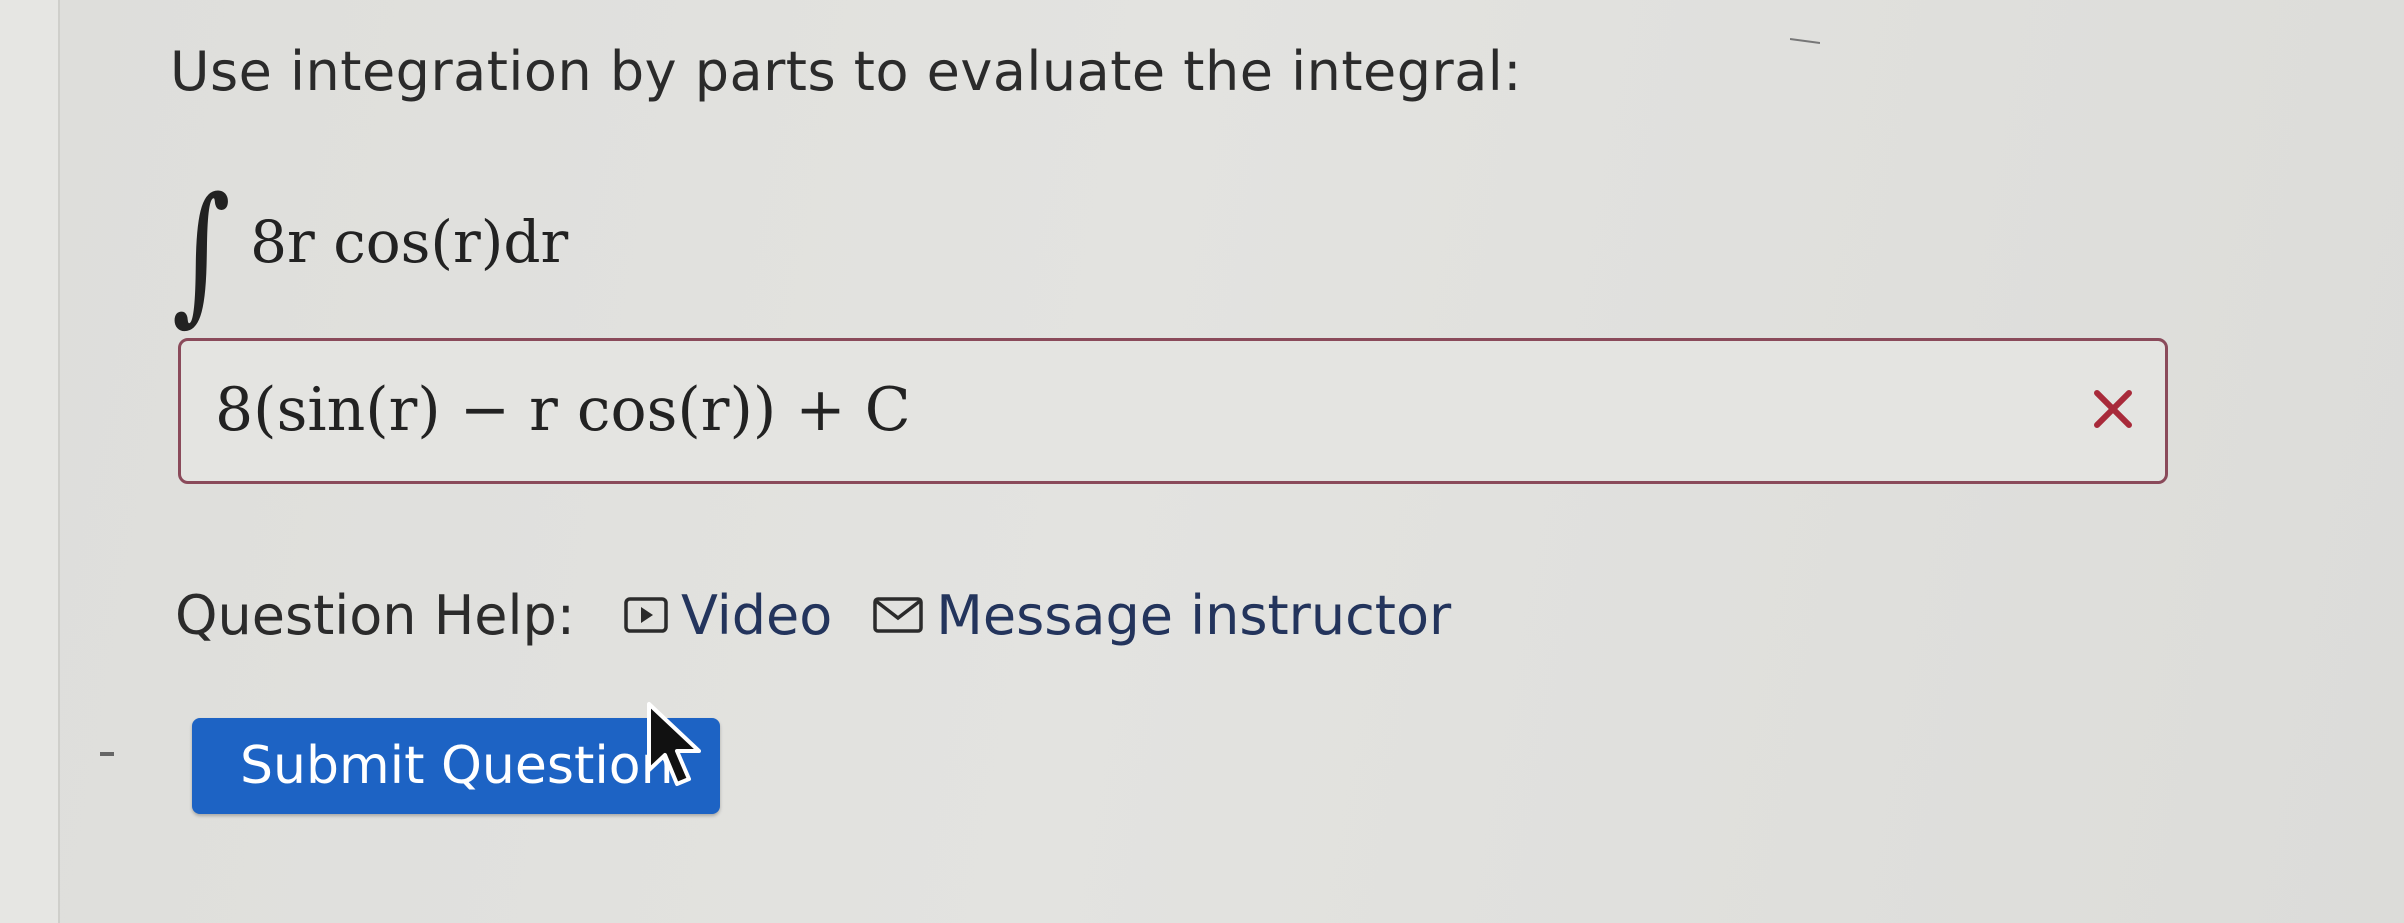 Image resolution: width=2404 pixels, height=923 pixels. Describe the element at coordinates (201, 253) in the screenshot. I see `integral-sign: ∫` at that location.